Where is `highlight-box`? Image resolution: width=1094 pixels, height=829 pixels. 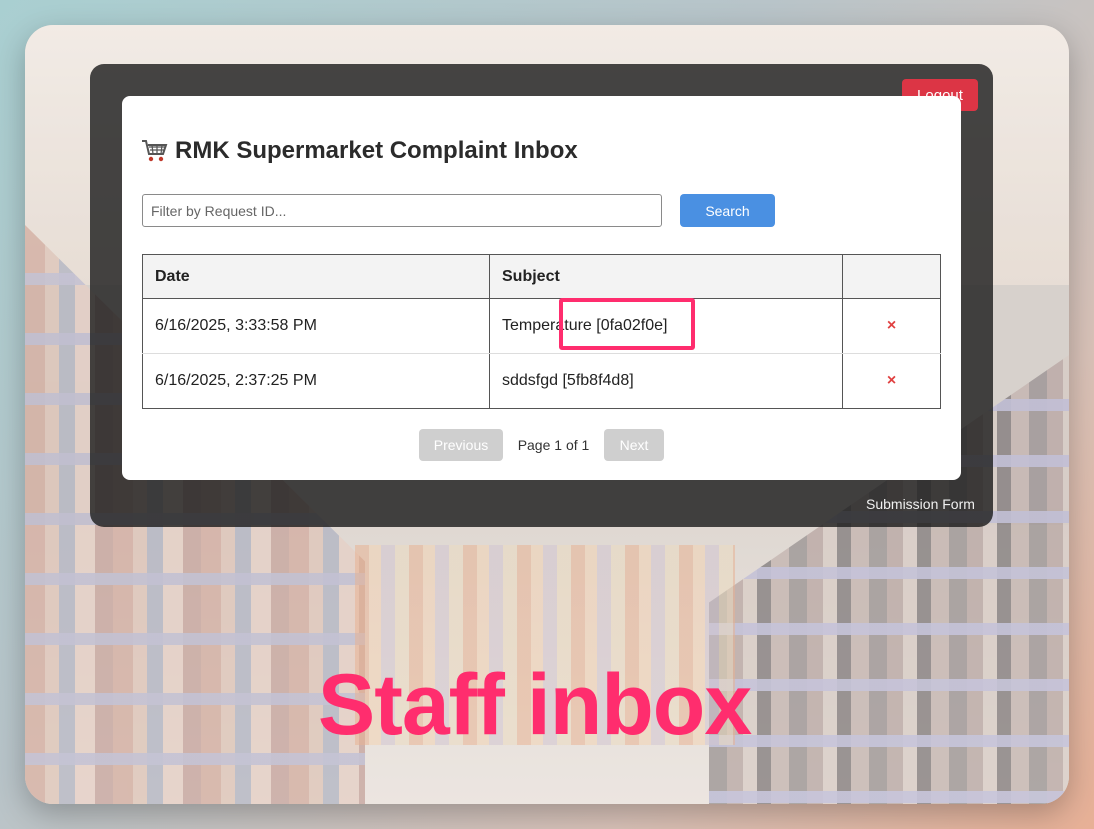 highlight-box is located at coordinates (627, 324).